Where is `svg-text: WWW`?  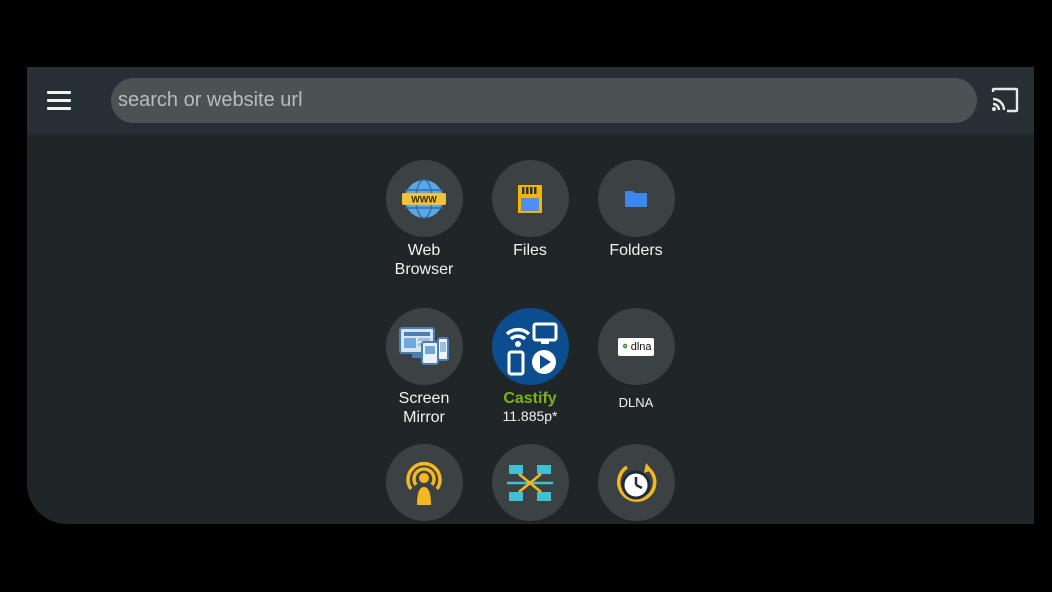
svg-text: WWW is located at coordinates (424, 199).